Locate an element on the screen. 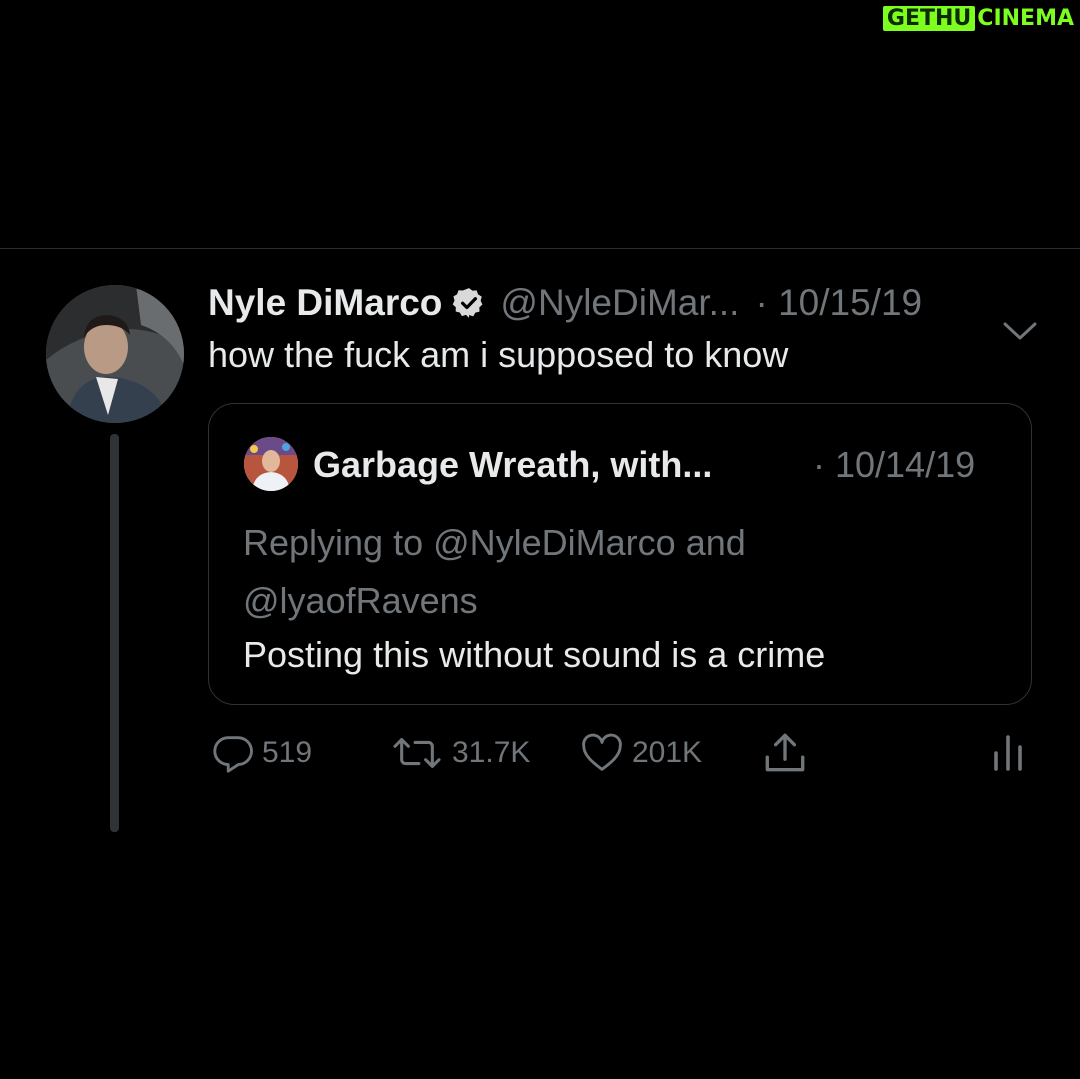 Image resolution: width=1080 pixels, height=1079 pixels. analytics-icon is located at coordinates (1008, 753).